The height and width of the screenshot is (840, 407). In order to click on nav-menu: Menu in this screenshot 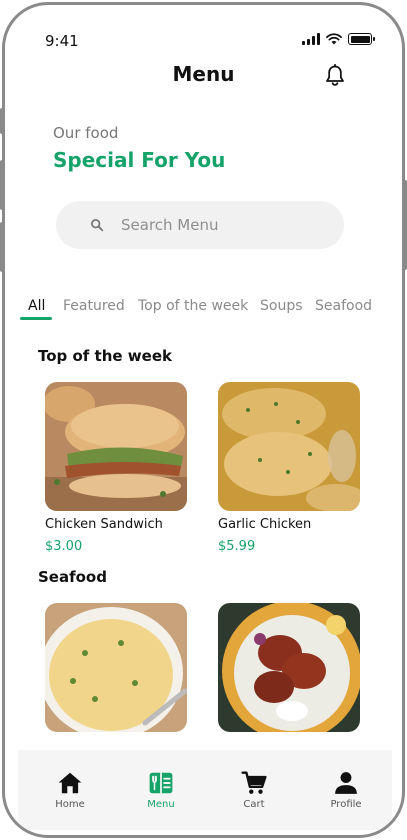, I will do `click(161, 790)`.